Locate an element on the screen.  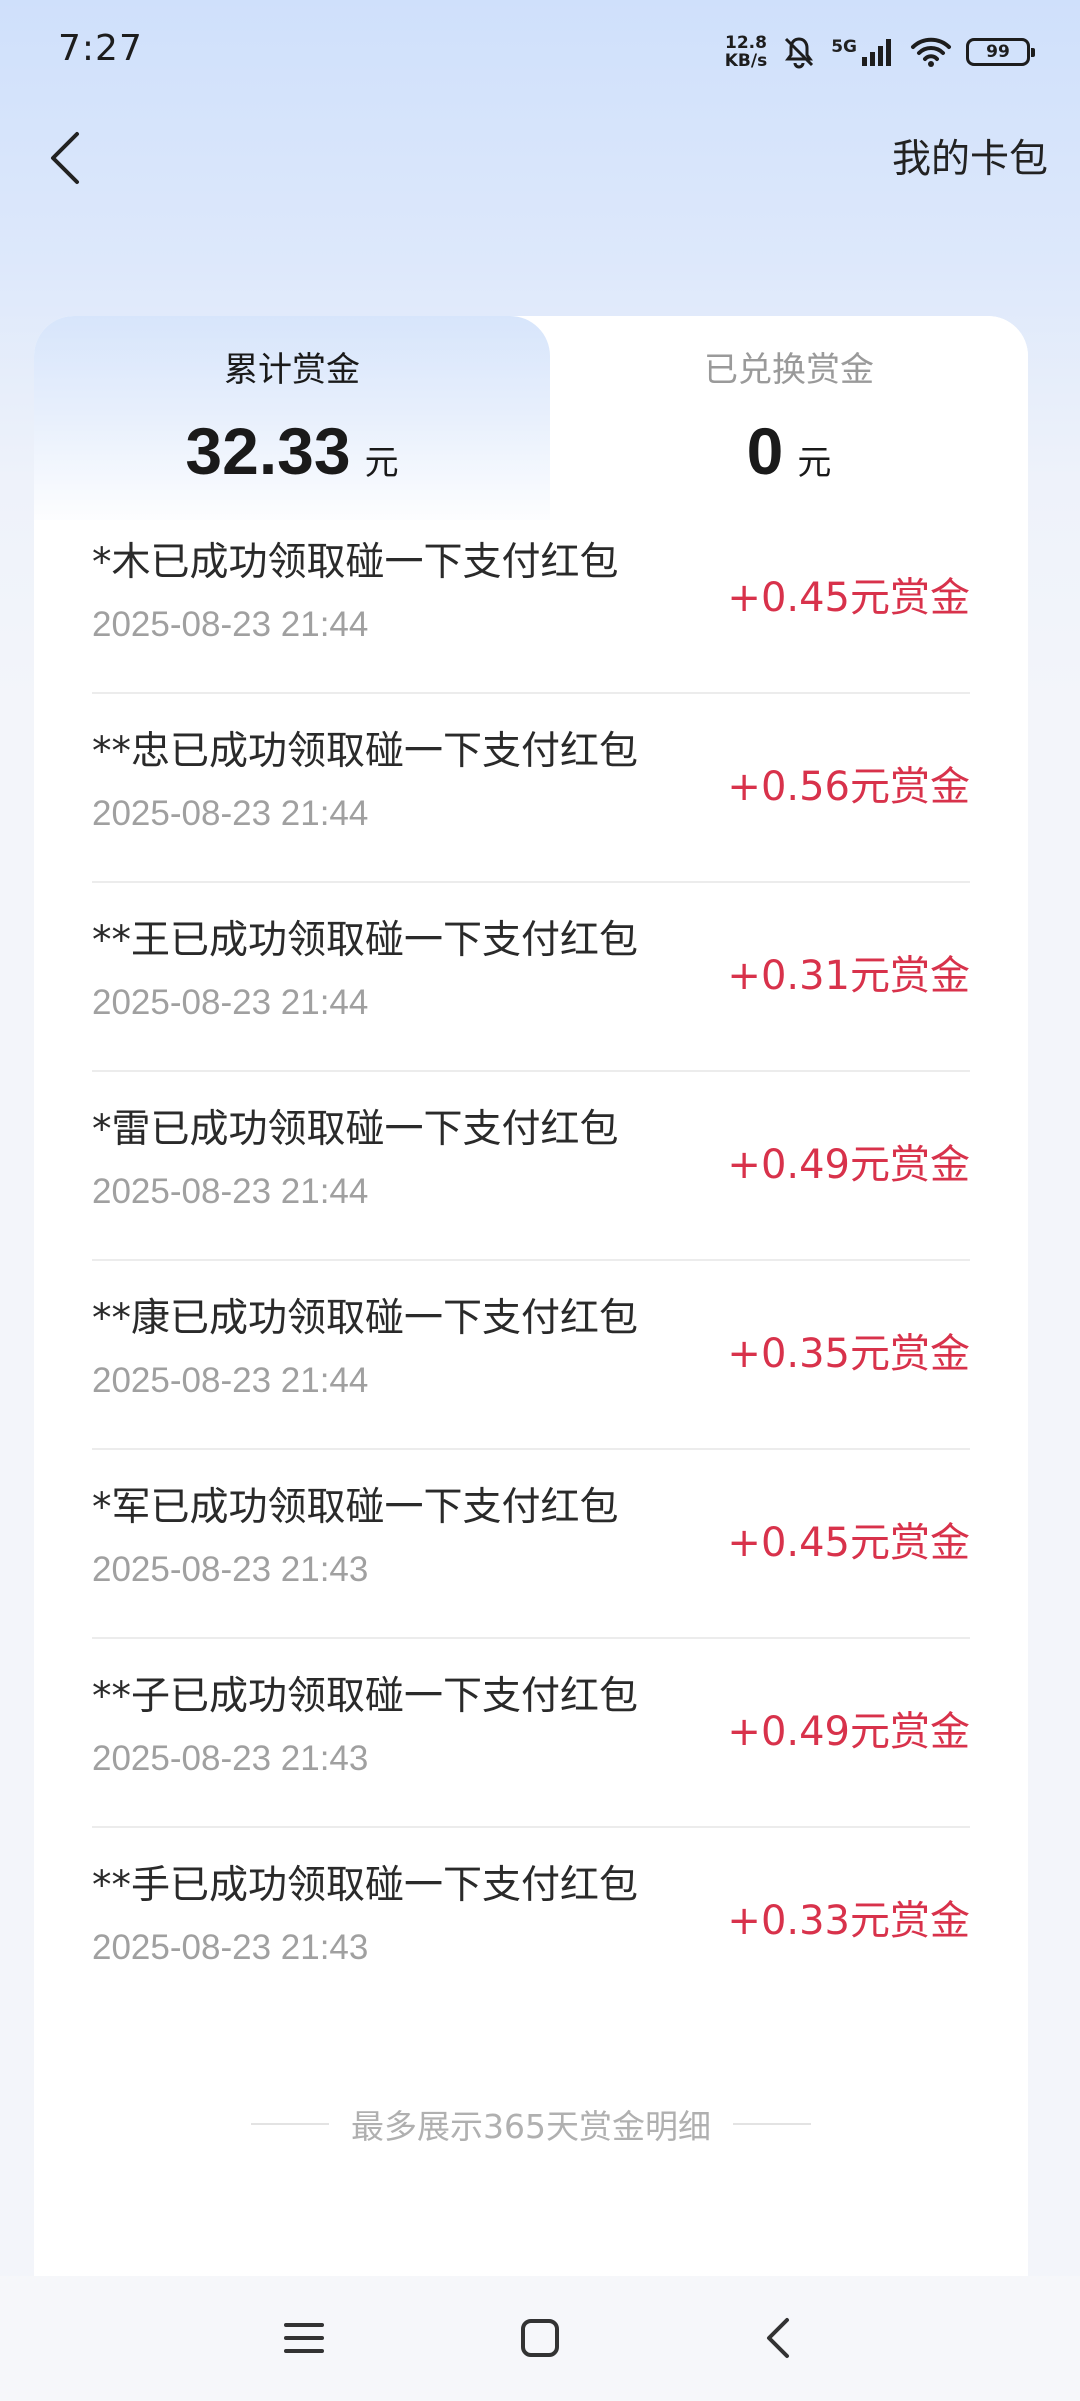
status-time: 7:27 is located at coordinates (100, 48).